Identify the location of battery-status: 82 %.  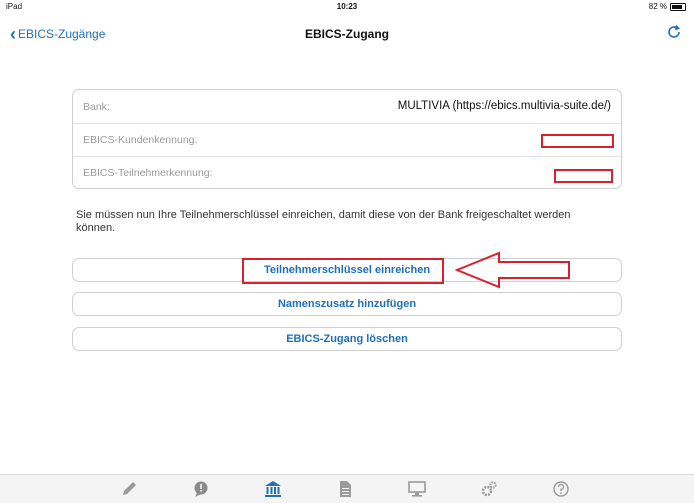
(667, 6).